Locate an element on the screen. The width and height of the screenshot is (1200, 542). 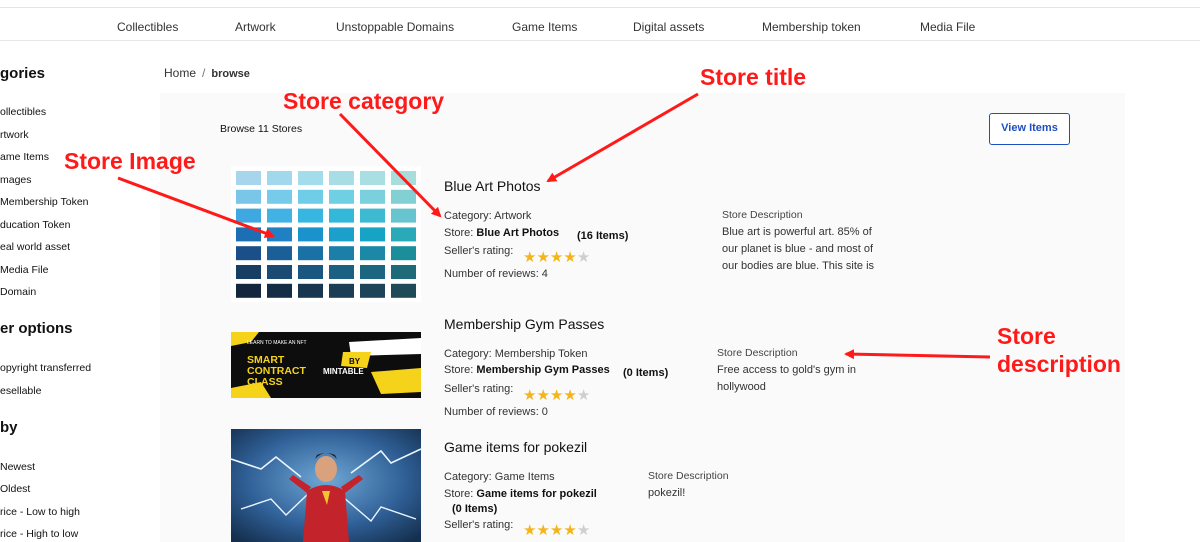
nav-game-items: Game Items is located at coordinates (544, 27).